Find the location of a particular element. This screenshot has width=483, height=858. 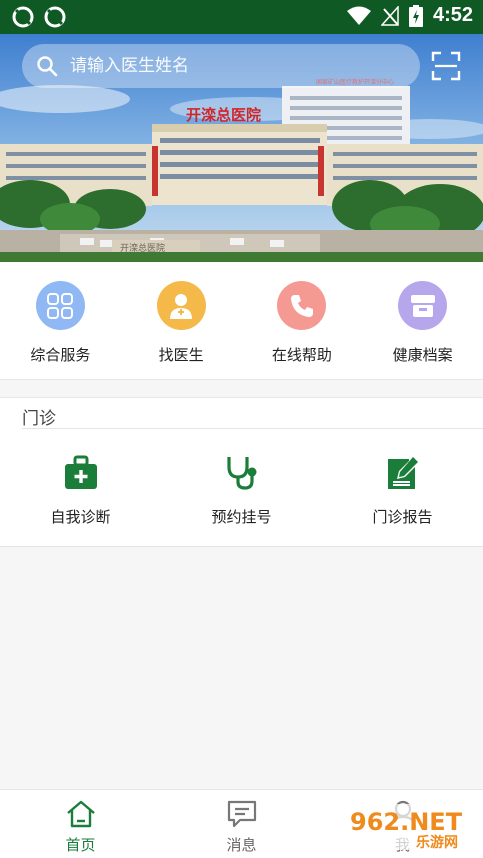

scan-icon is located at coordinates (446, 66).